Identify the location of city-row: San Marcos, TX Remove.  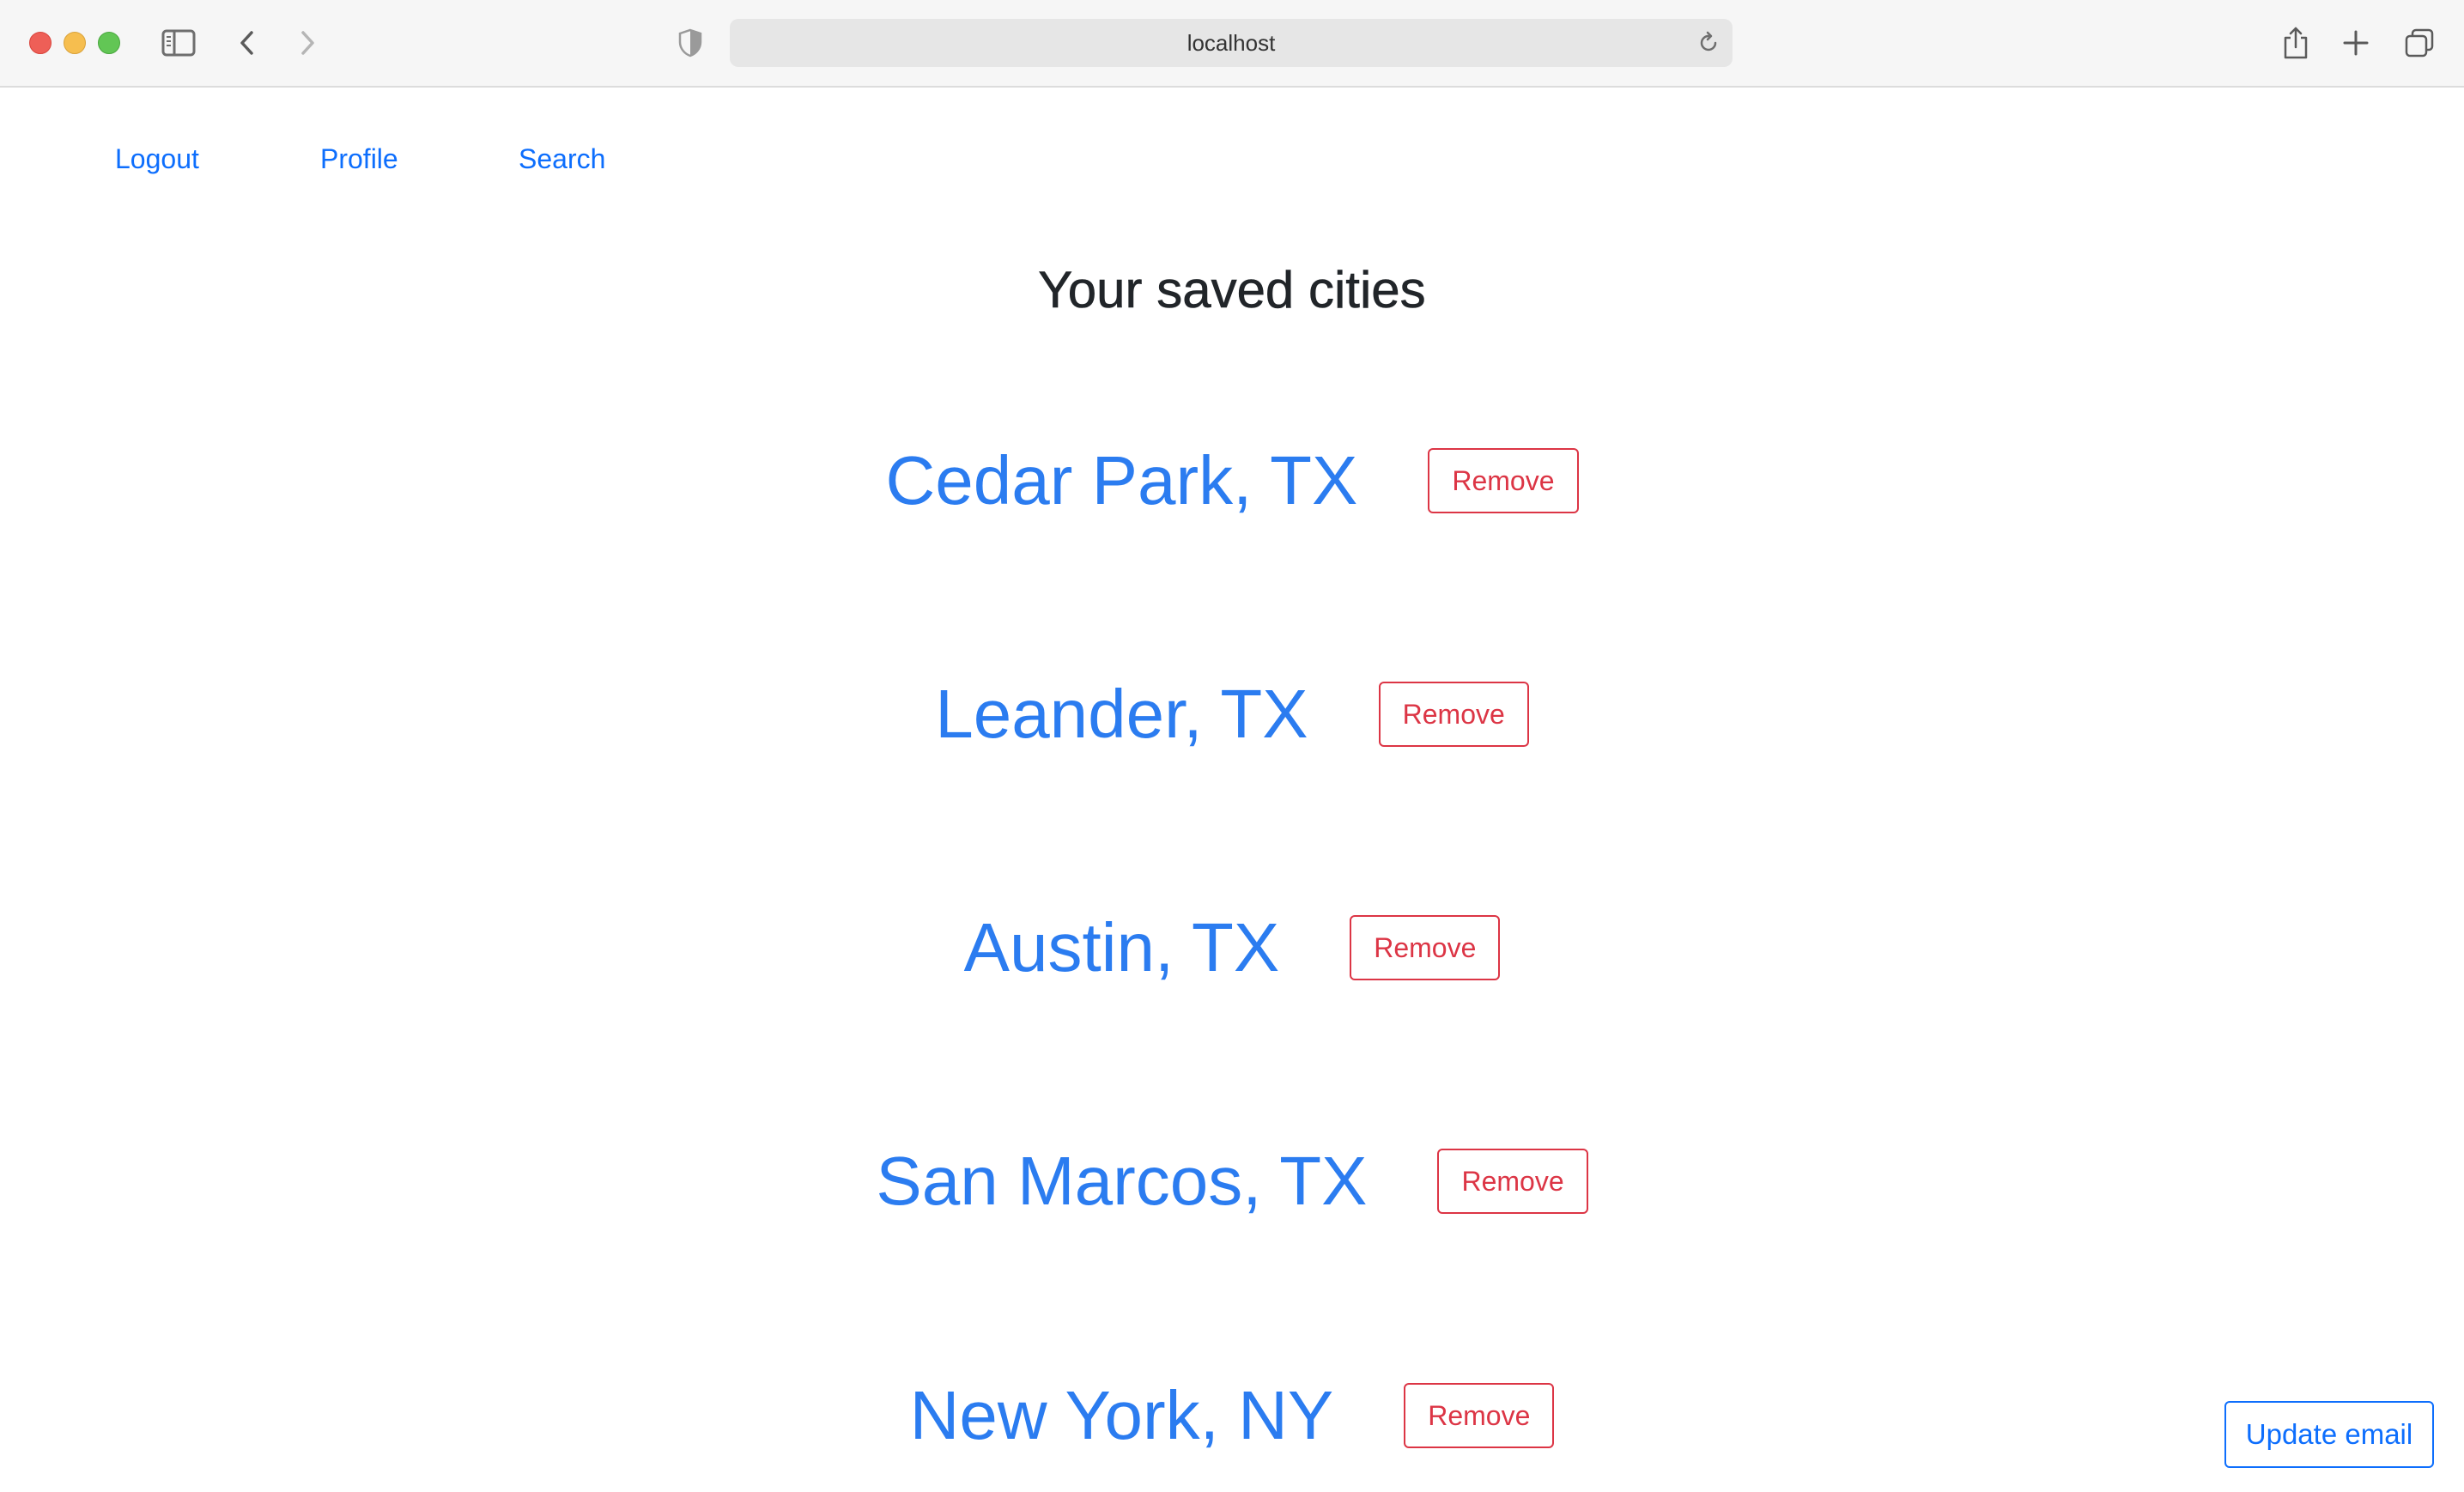
(1232, 1182).